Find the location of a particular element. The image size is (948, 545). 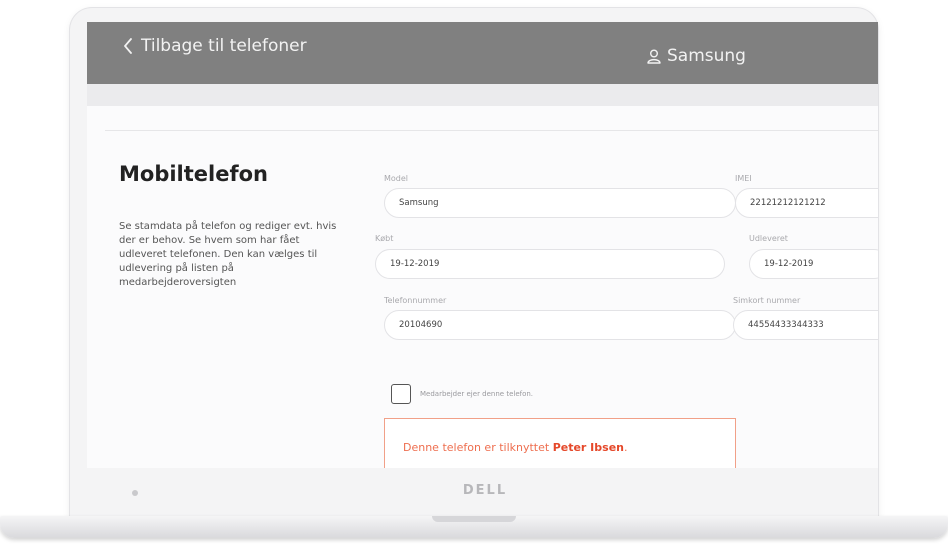

sim-number-label: Simkort nummer is located at coordinates (767, 300).